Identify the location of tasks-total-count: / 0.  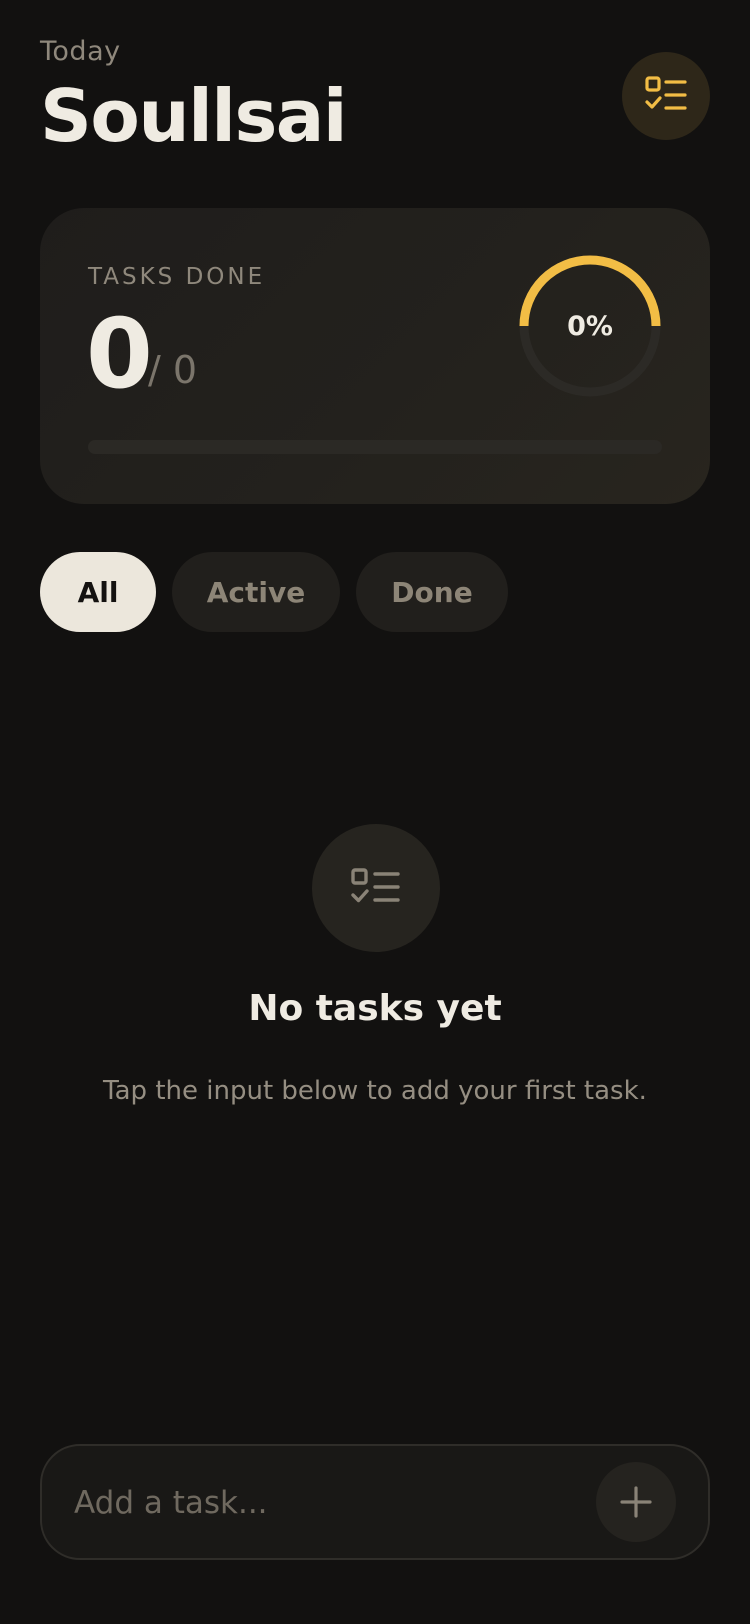
(173, 370).